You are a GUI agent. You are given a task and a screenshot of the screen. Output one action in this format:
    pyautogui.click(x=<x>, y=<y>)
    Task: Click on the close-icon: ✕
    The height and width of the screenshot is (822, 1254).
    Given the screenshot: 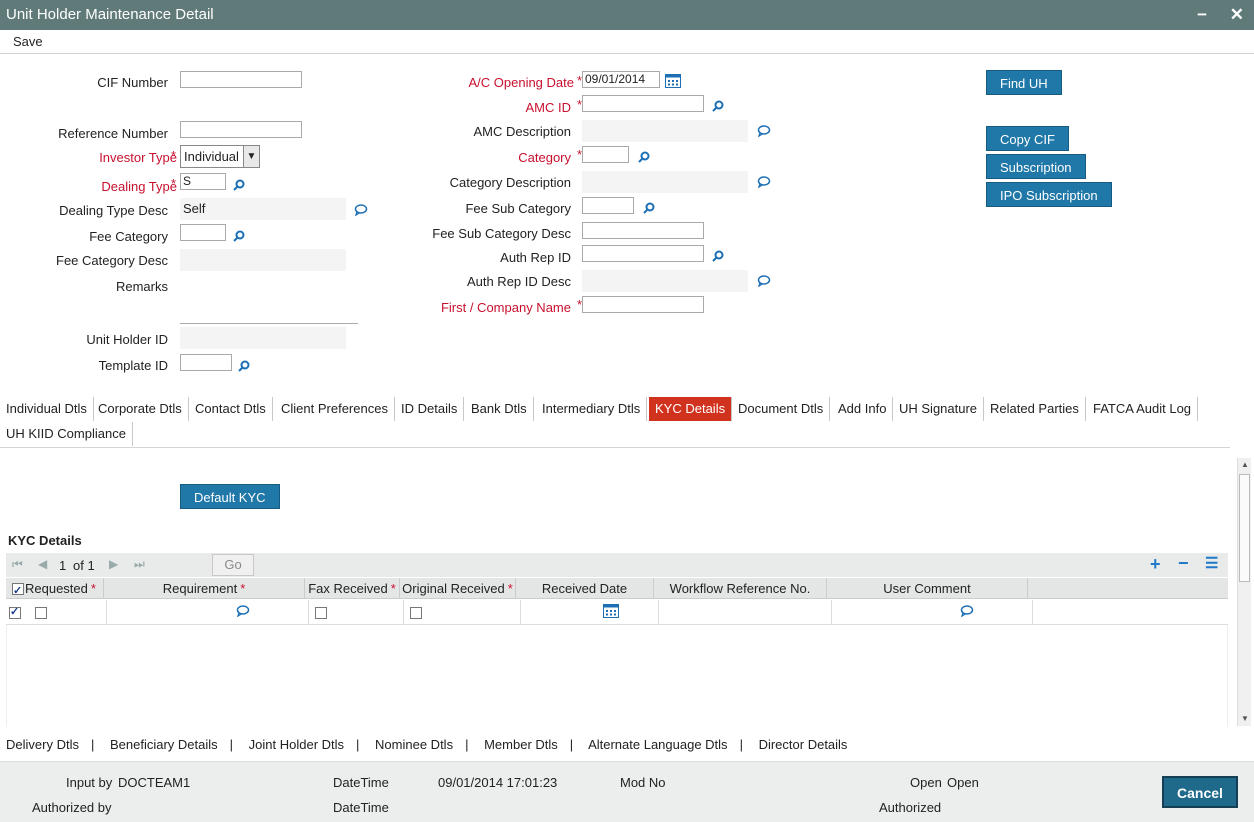 What is the action you would take?
    pyautogui.click(x=1237, y=14)
    